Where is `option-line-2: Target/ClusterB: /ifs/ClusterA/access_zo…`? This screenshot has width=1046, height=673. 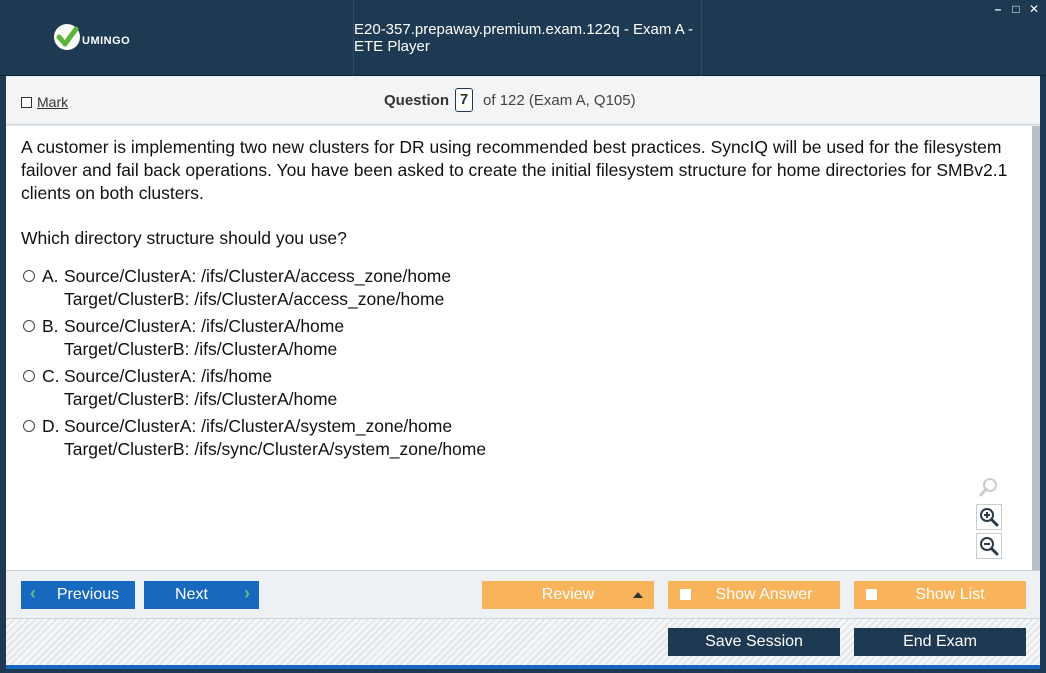 option-line-2: Target/ClusterB: /ifs/ClusterA/access_zo… is located at coordinates (254, 299).